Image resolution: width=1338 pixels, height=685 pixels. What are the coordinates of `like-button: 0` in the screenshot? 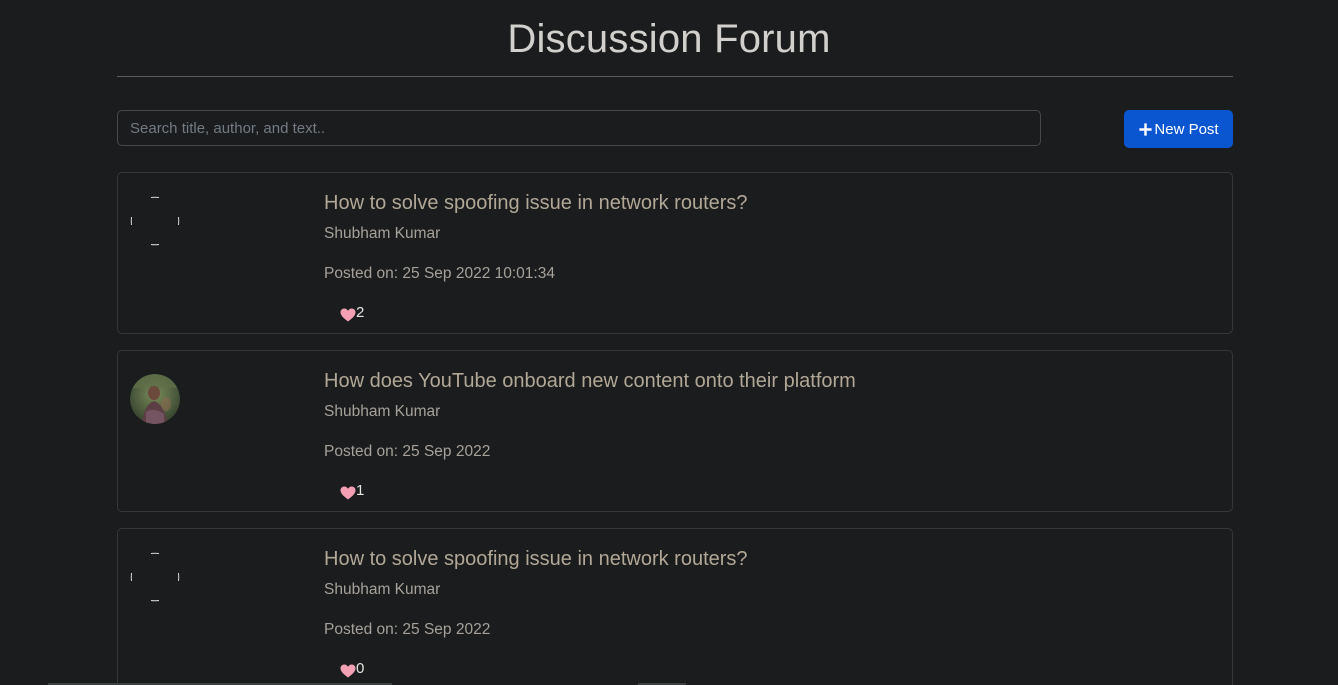 It's located at (352, 669).